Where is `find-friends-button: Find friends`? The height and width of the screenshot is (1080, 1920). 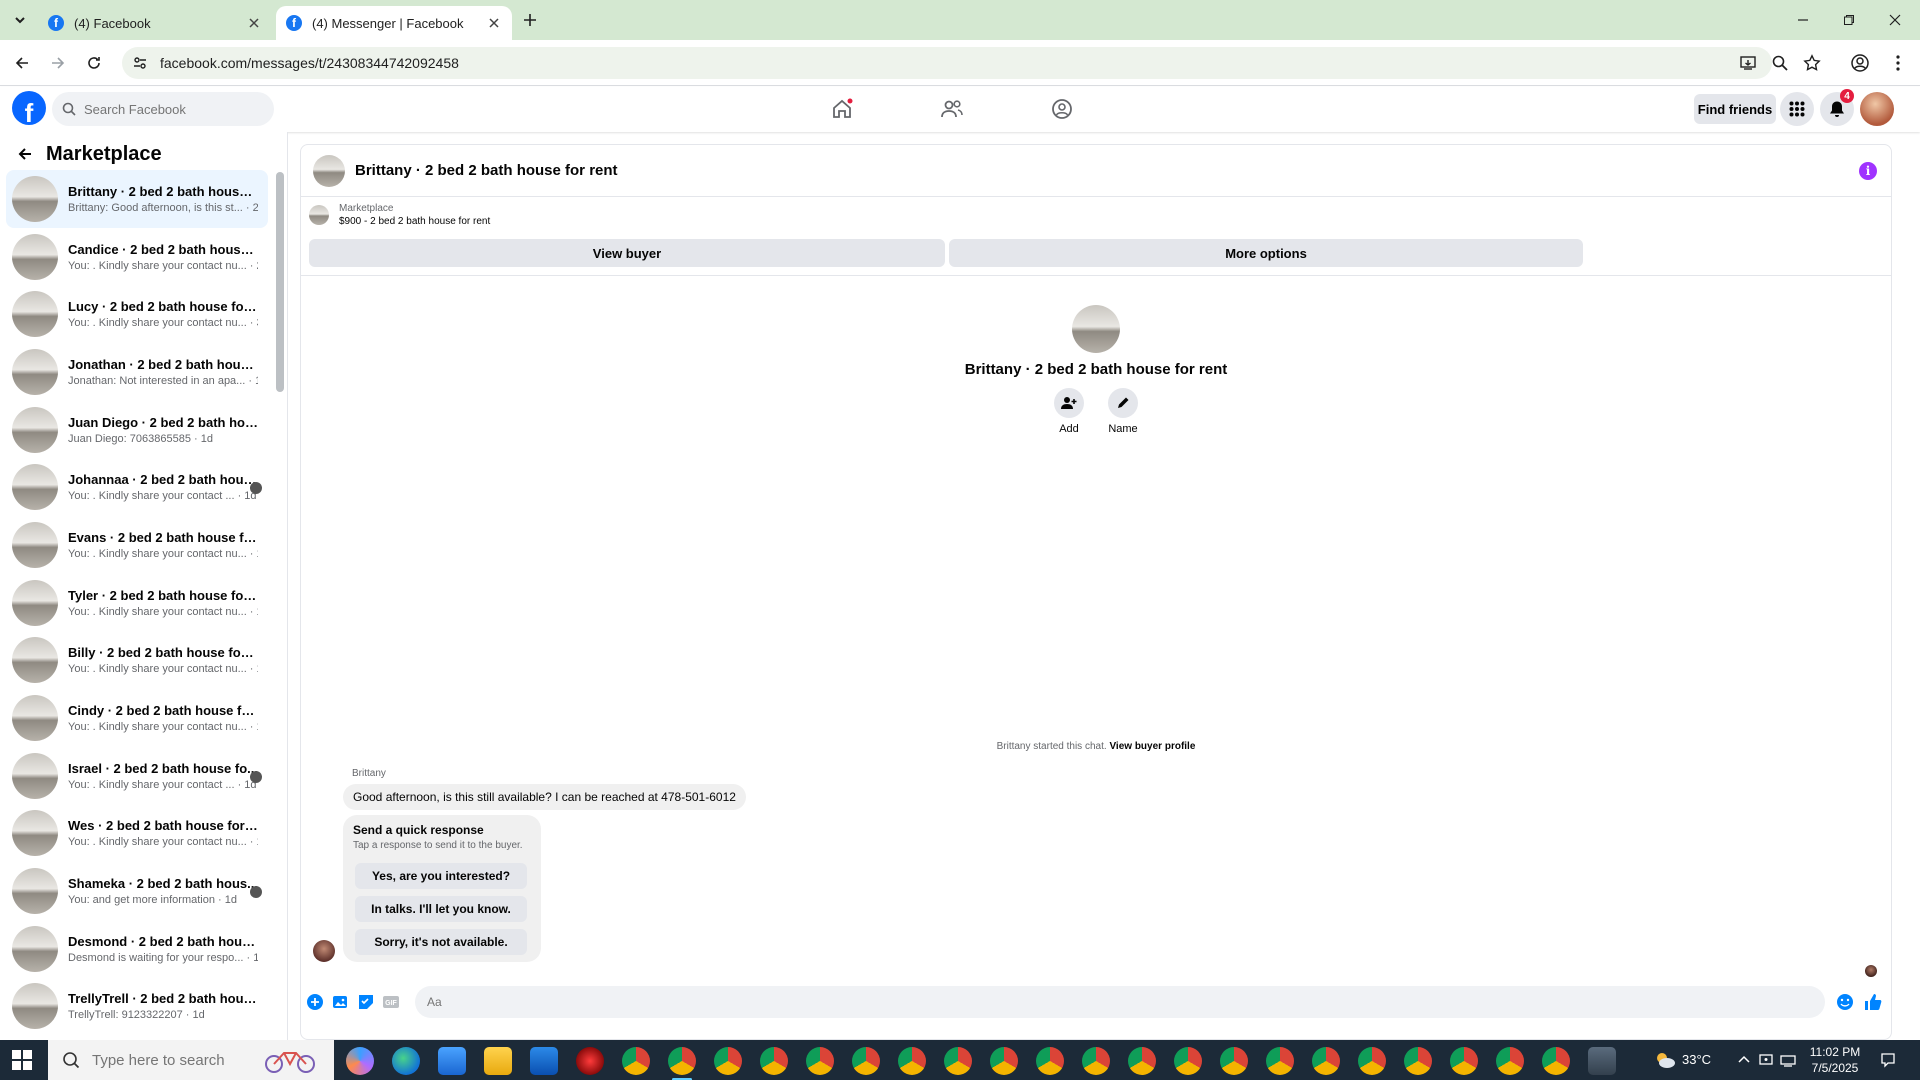 find-friends-button: Find friends is located at coordinates (1735, 109).